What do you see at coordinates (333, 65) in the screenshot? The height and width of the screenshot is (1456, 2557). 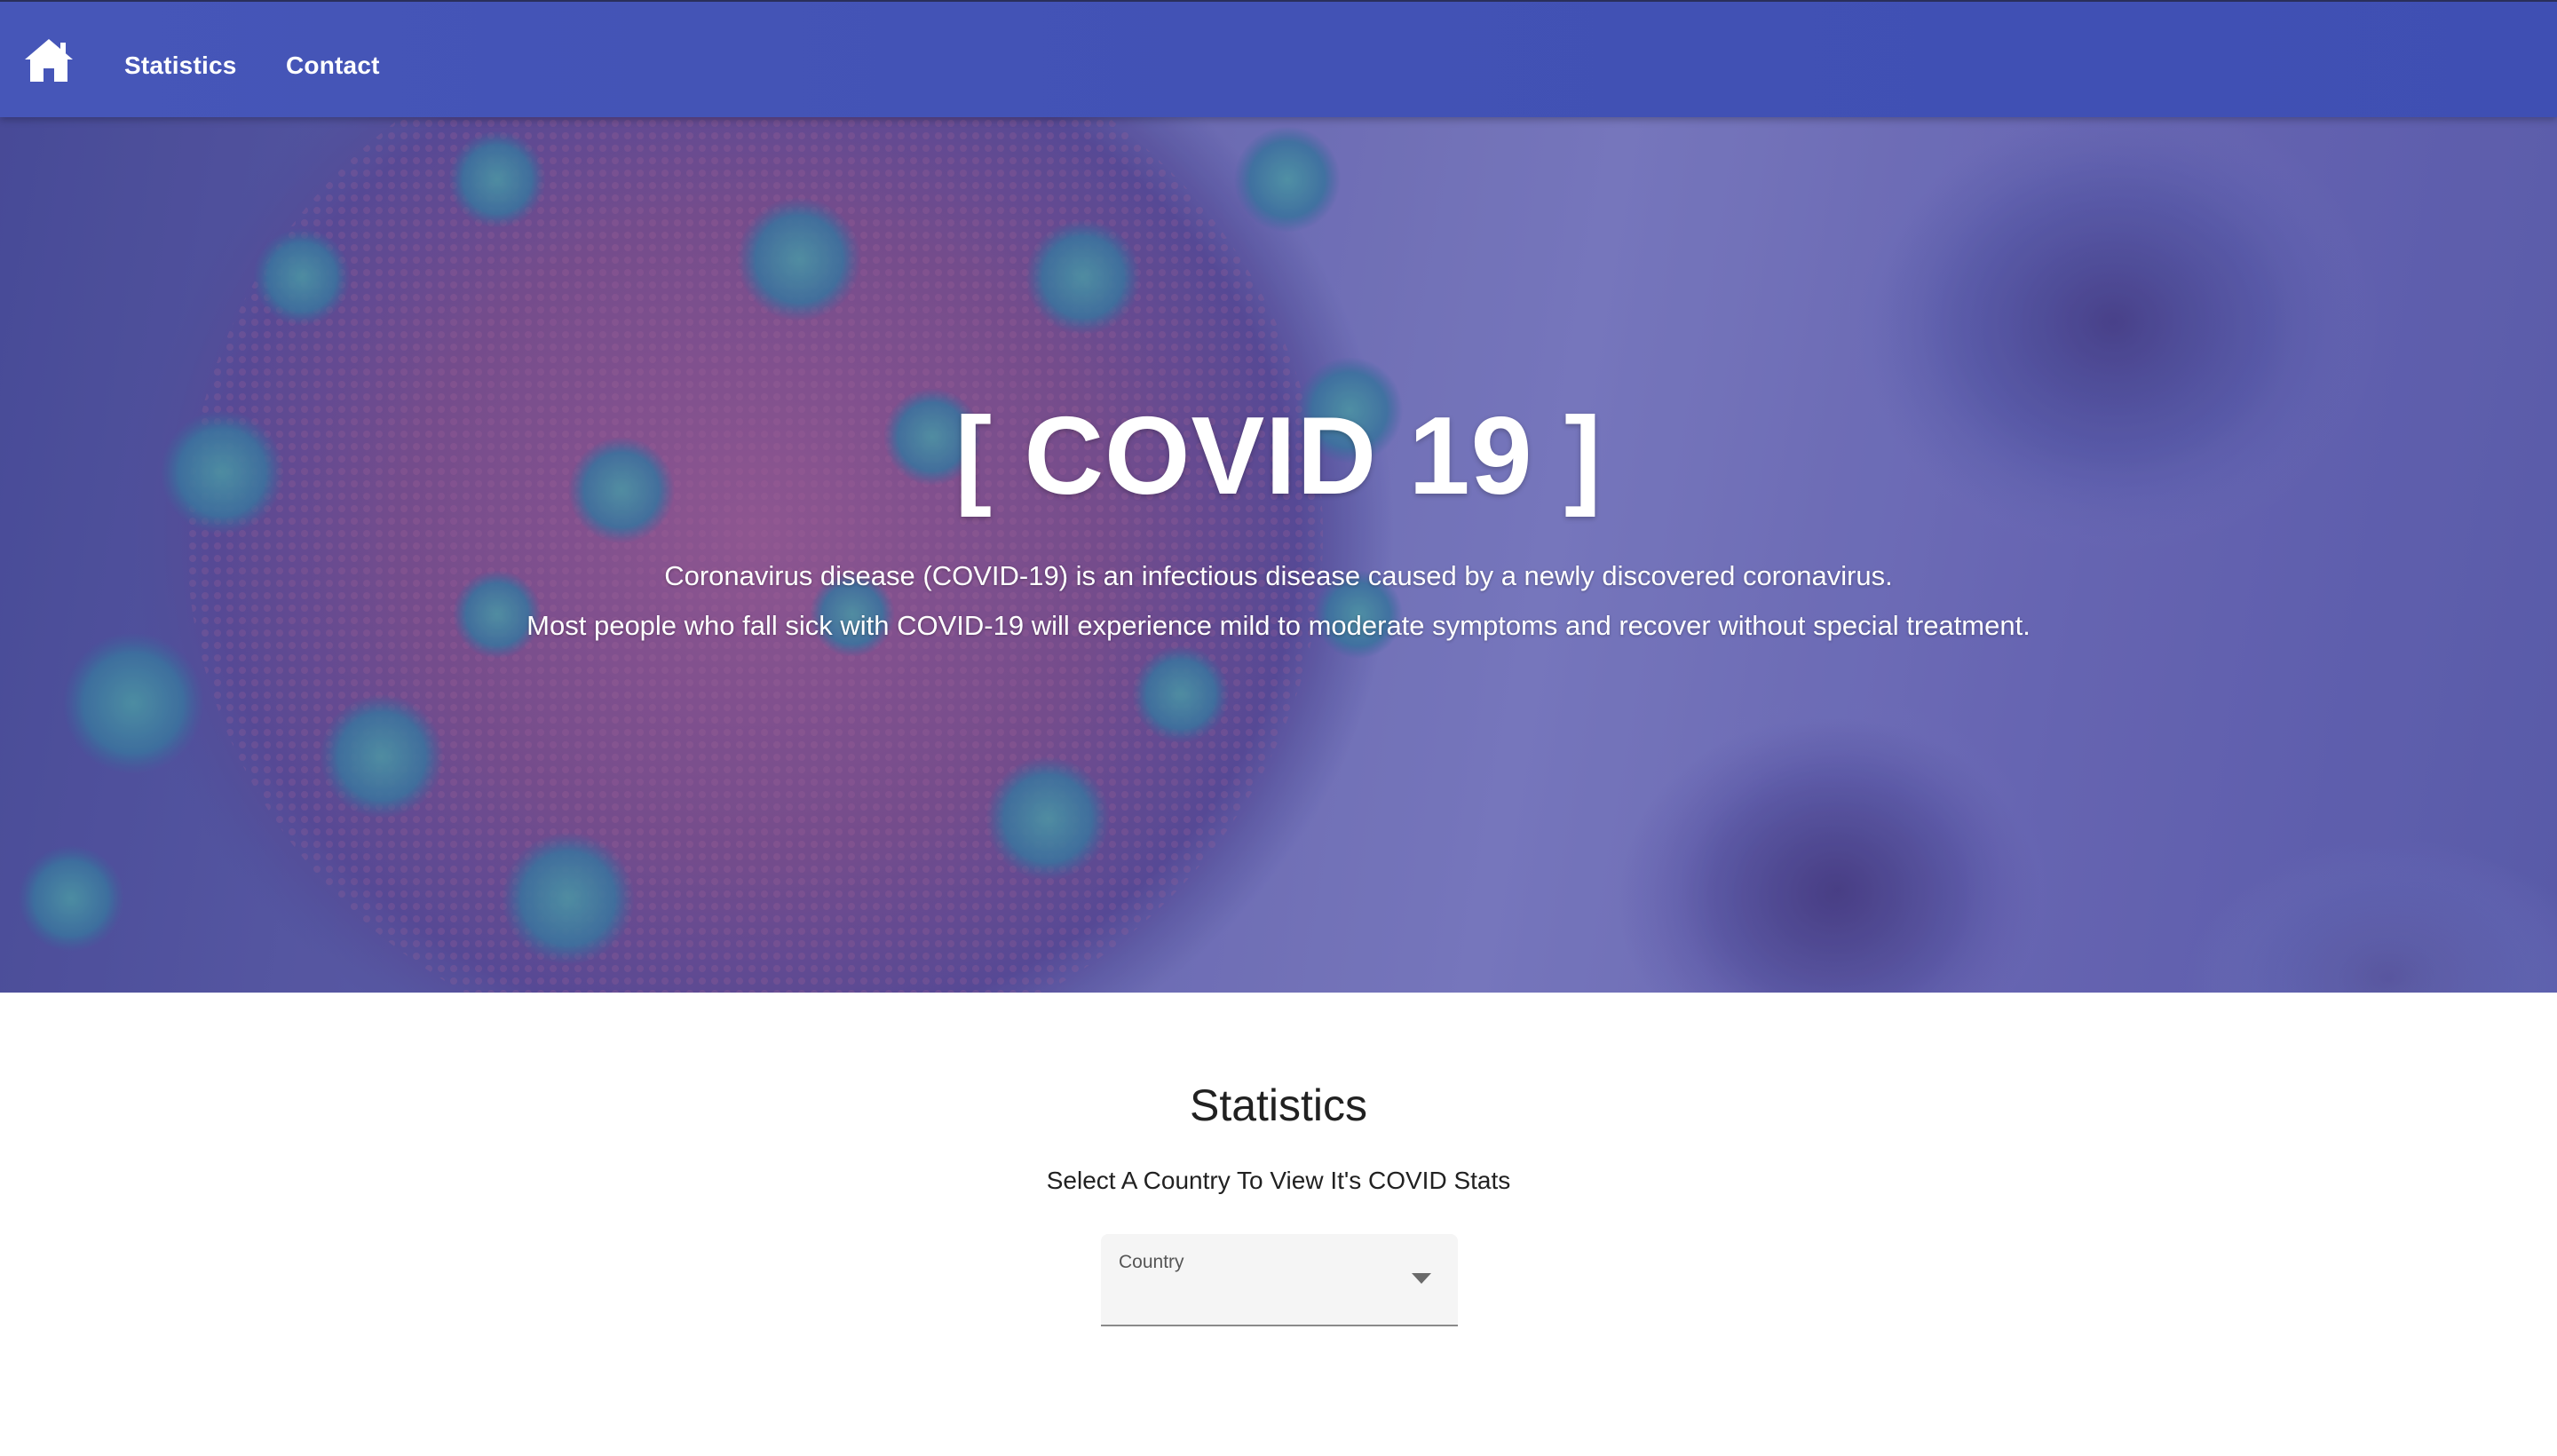 I see `nav-link-contact: Contact` at bounding box center [333, 65].